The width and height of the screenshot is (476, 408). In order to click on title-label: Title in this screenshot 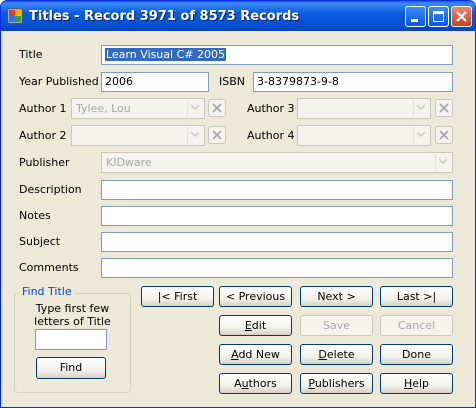, I will do `click(31, 54)`.